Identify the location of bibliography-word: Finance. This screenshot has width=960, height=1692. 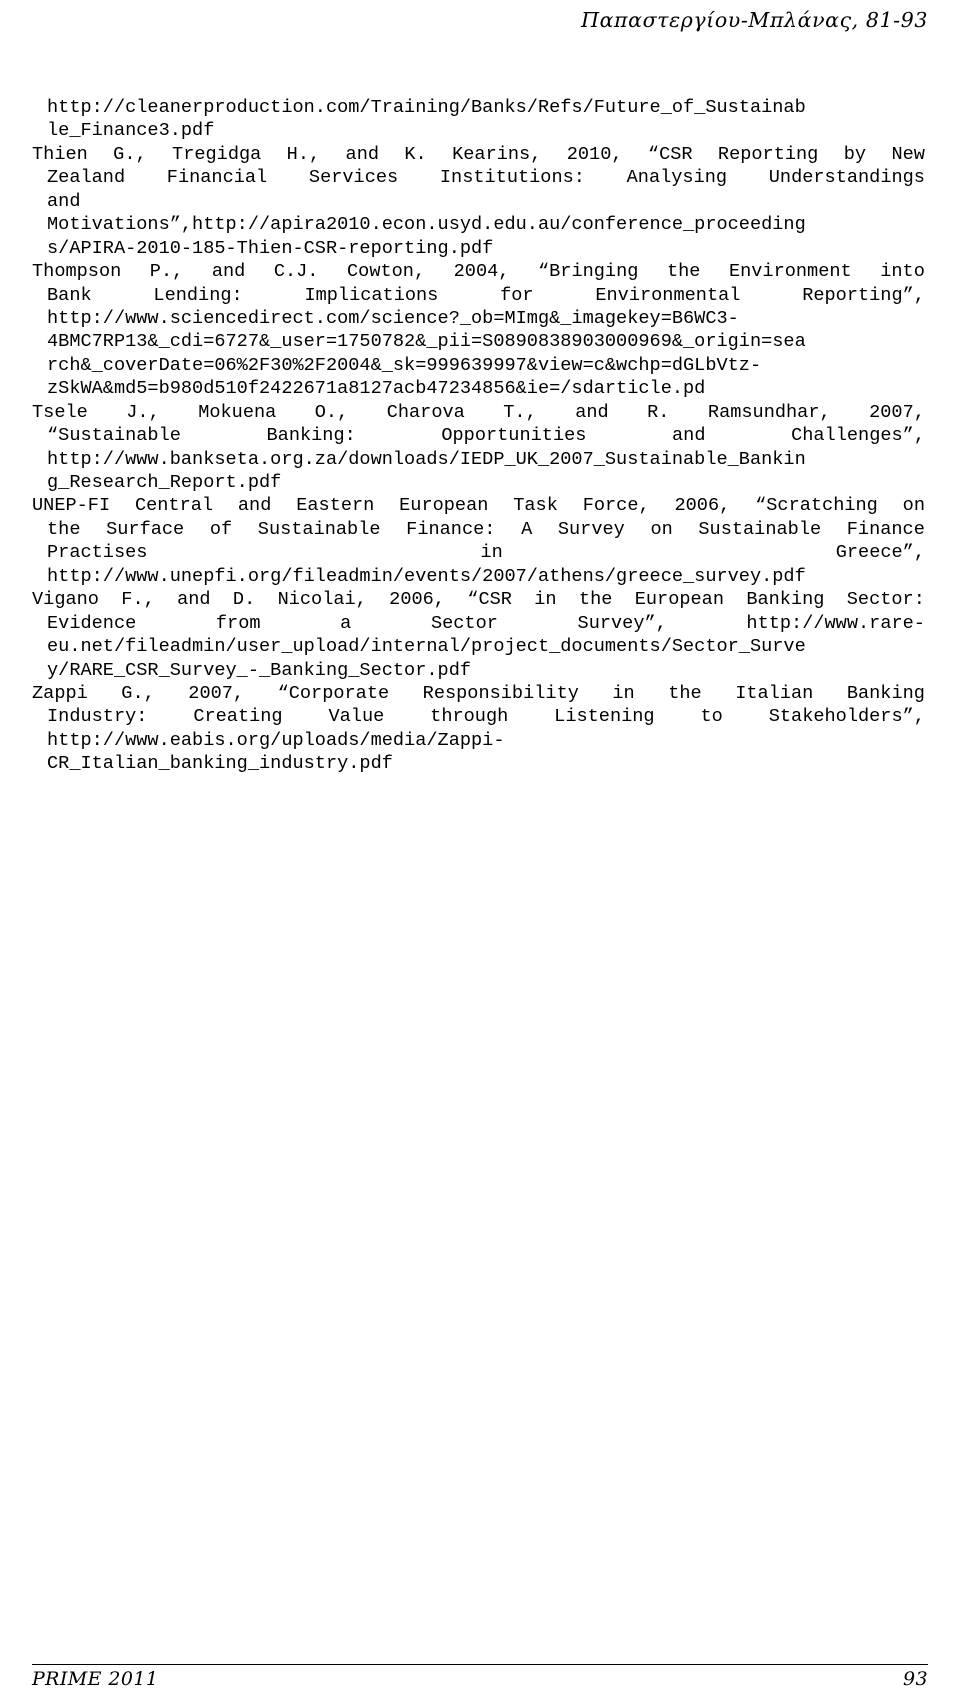
(885, 529).